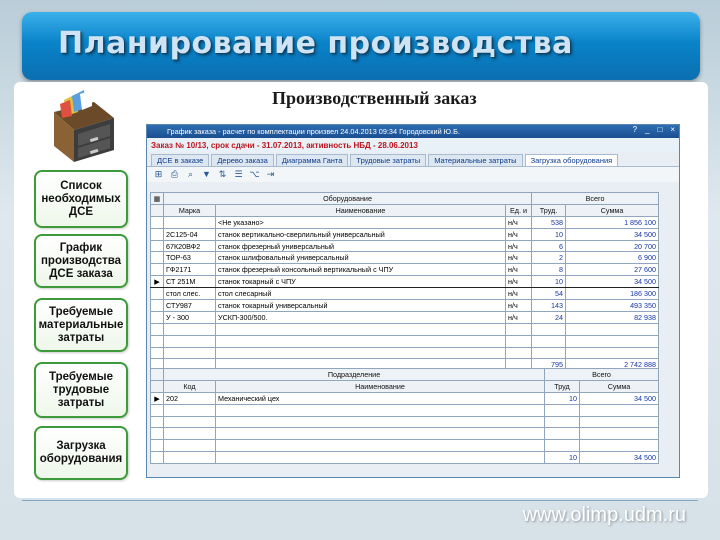 This screenshot has height=540, width=720. I want to click on col-dept-labor: Труд, so click(562, 386).